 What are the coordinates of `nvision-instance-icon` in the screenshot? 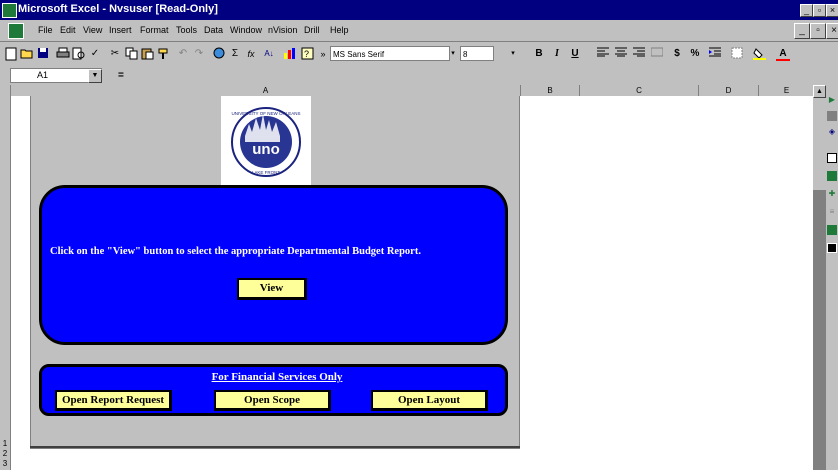 It's located at (832, 230).